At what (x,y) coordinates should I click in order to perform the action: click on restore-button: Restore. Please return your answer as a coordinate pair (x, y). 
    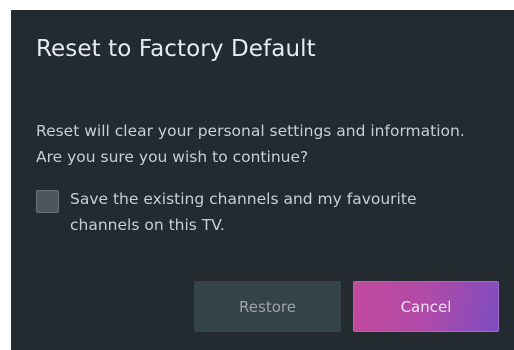
    Looking at the image, I should click on (267, 306).